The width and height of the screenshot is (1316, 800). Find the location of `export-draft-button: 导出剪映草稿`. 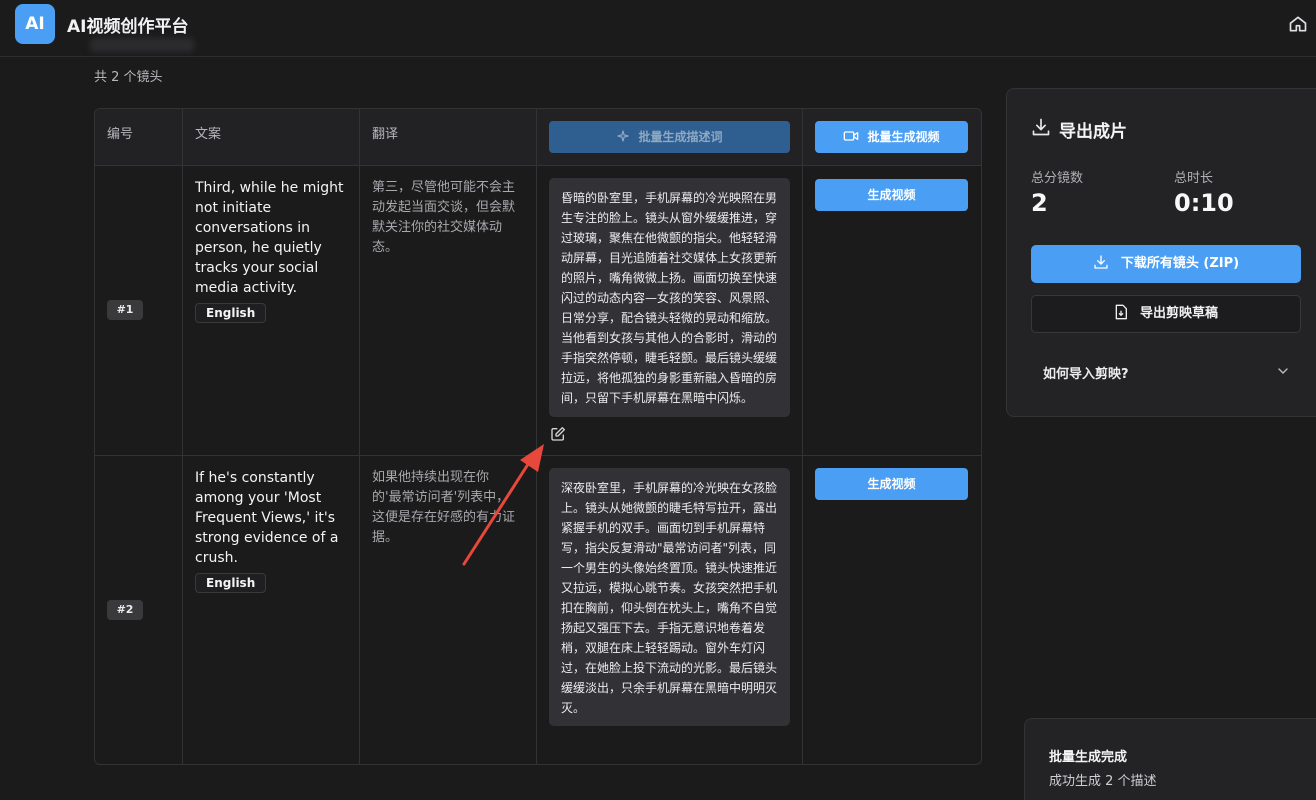

export-draft-button: 导出剪映草稿 is located at coordinates (1166, 314).